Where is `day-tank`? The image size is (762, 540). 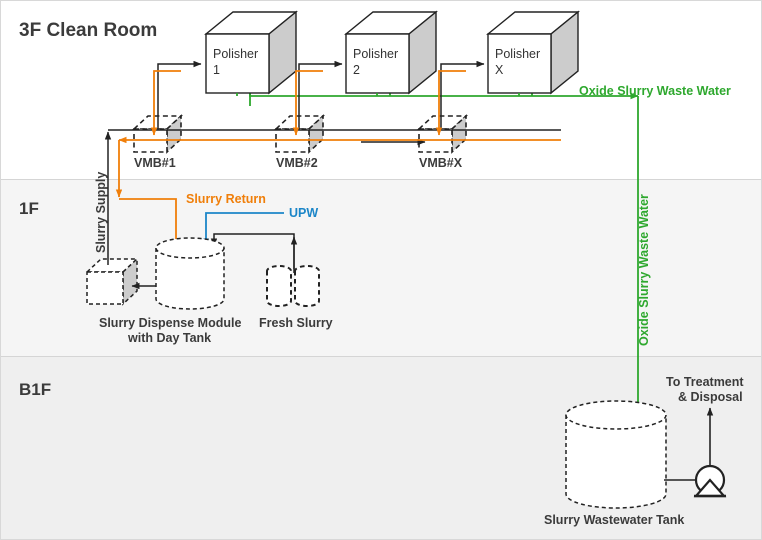 day-tank is located at coordinates (190, 273).